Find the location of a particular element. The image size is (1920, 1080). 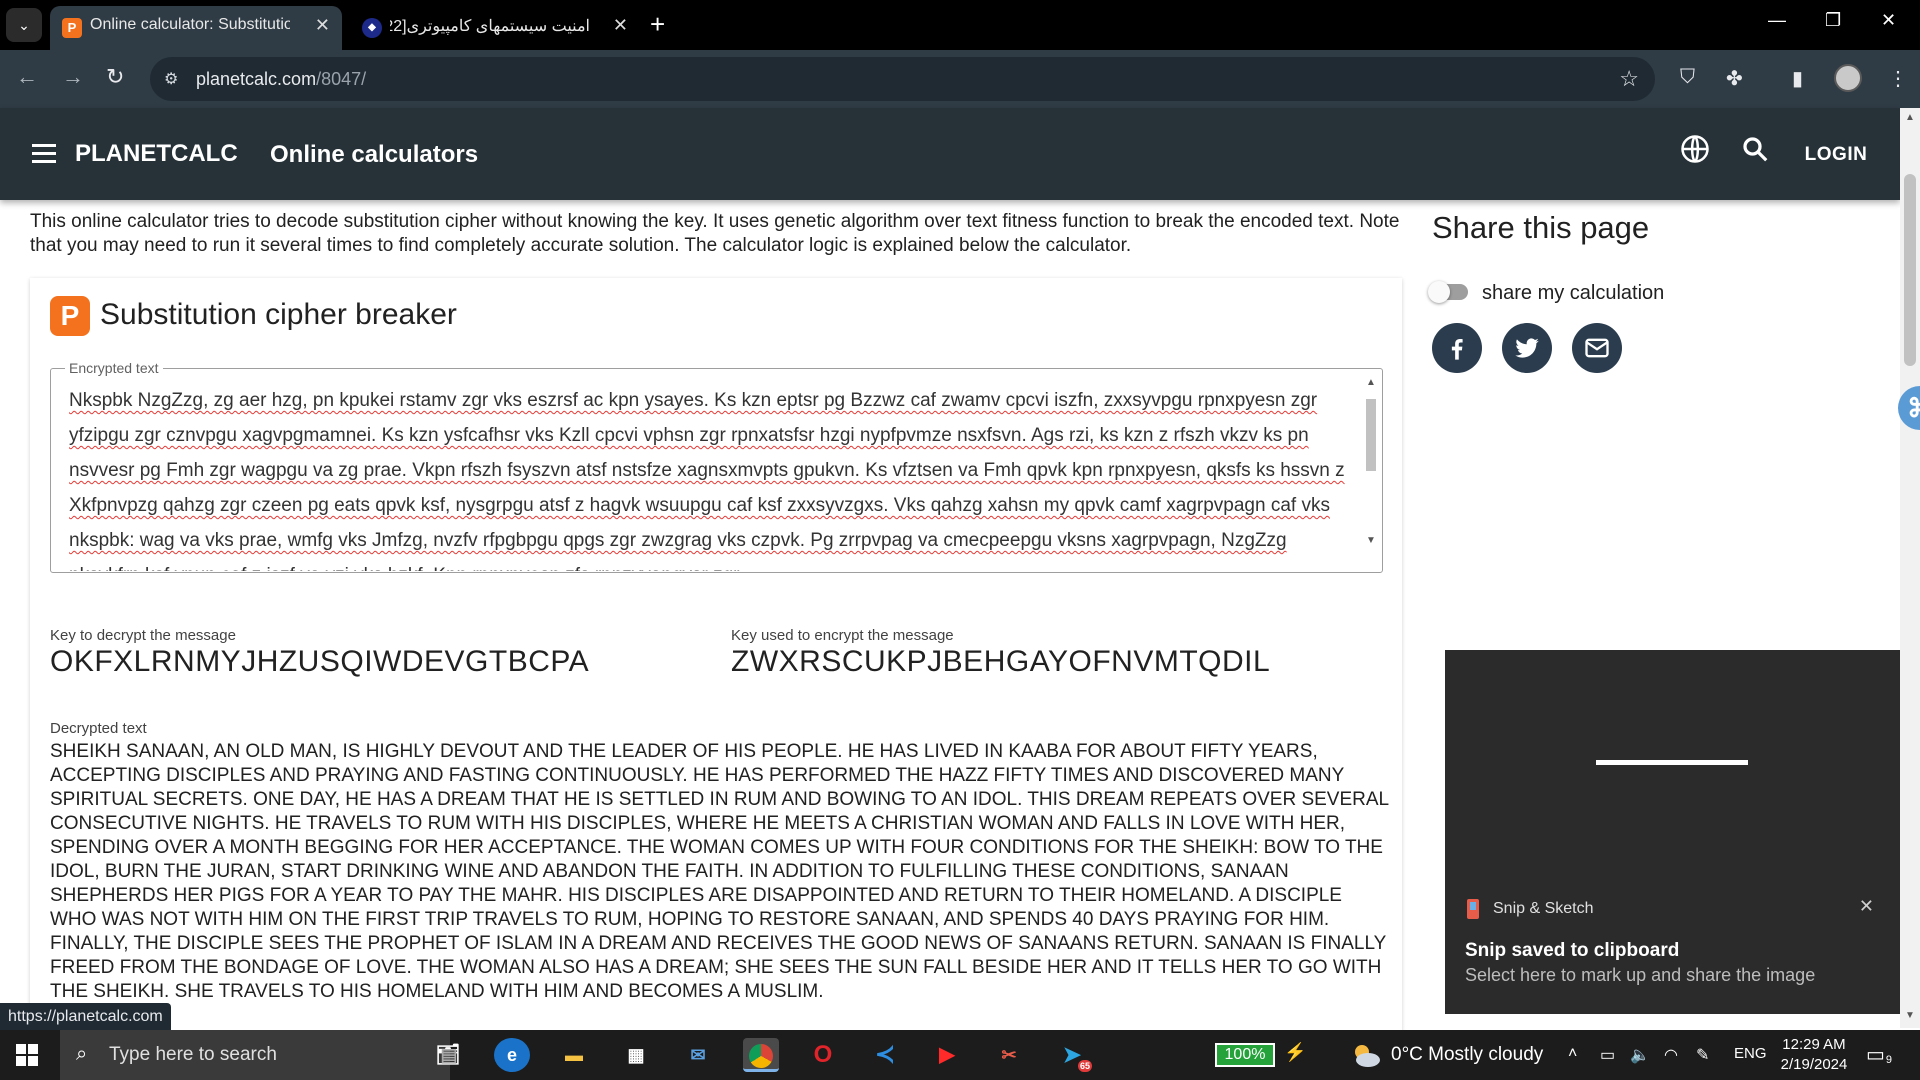

mail-app-icon: ✉ is located at coordinates (698, 1055).